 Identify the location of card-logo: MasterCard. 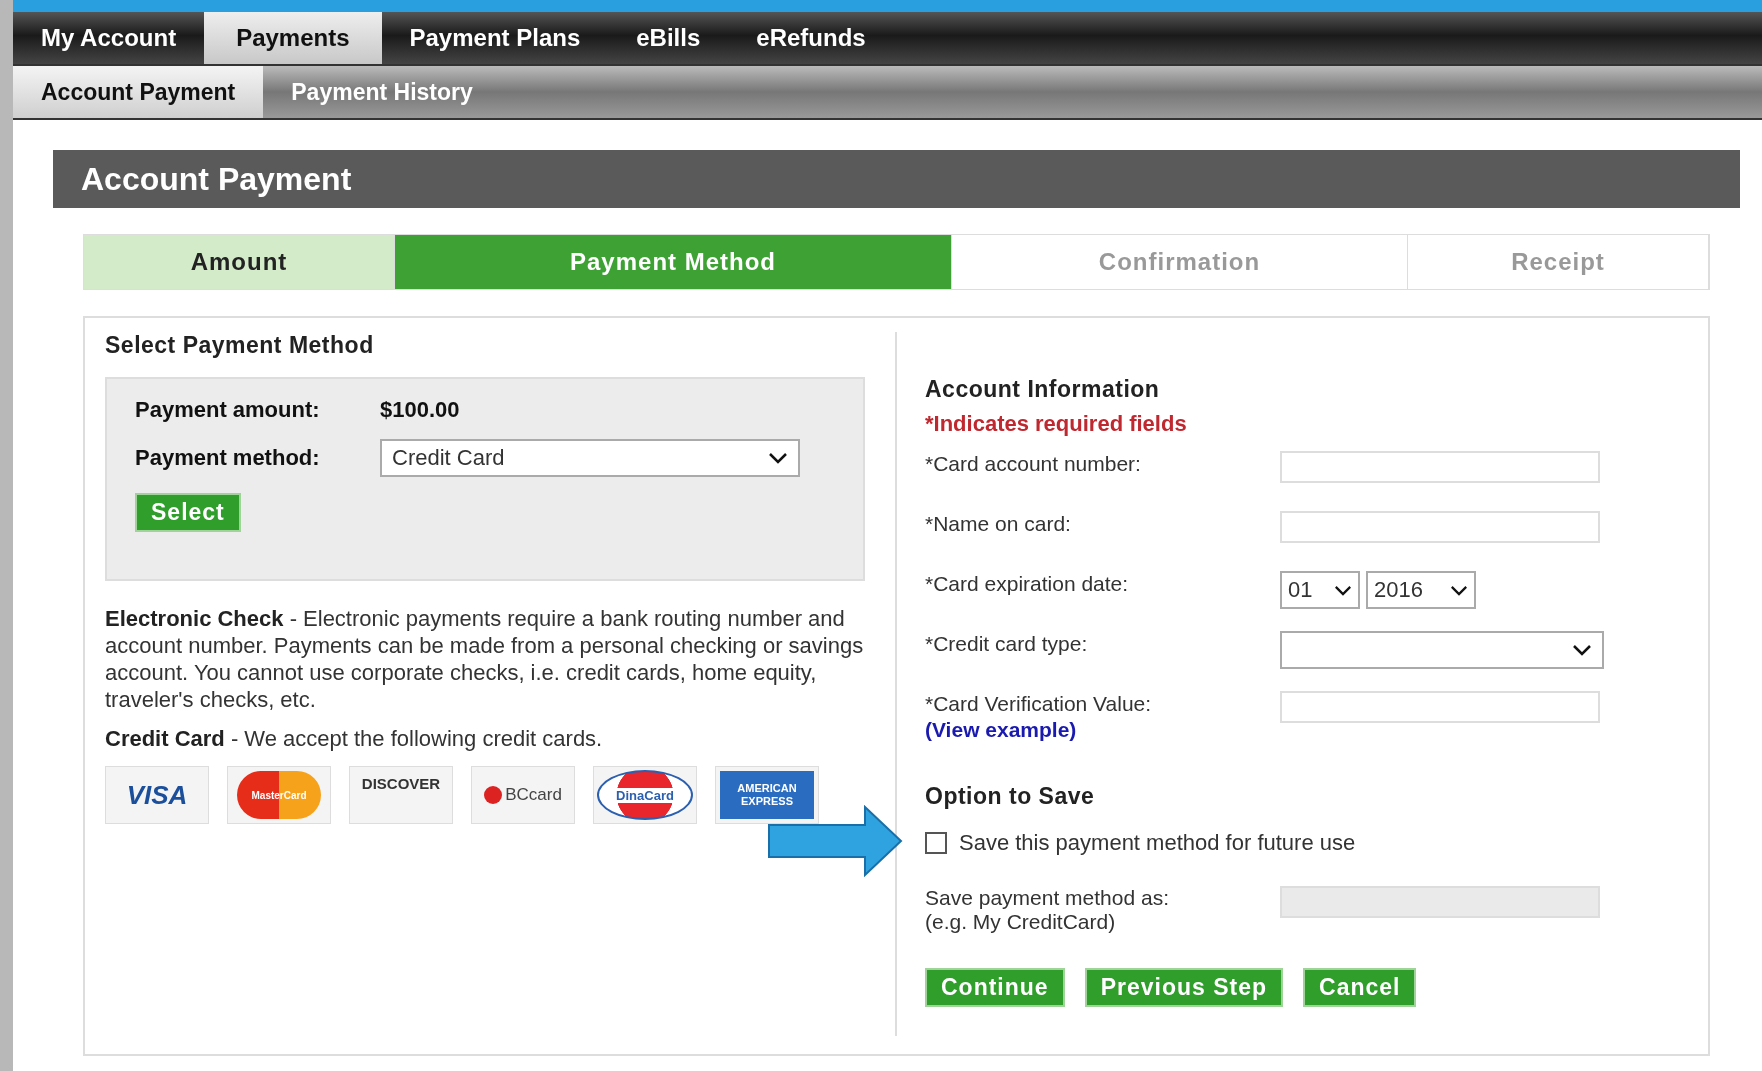
(279, 795).